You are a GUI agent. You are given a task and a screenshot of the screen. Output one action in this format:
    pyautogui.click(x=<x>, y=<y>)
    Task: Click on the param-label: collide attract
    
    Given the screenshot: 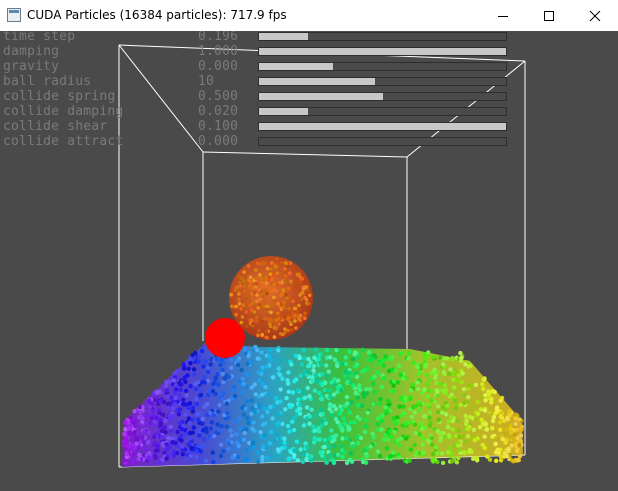 What is the action you would take?
    pyautogui.click(x=63, y=141)
    